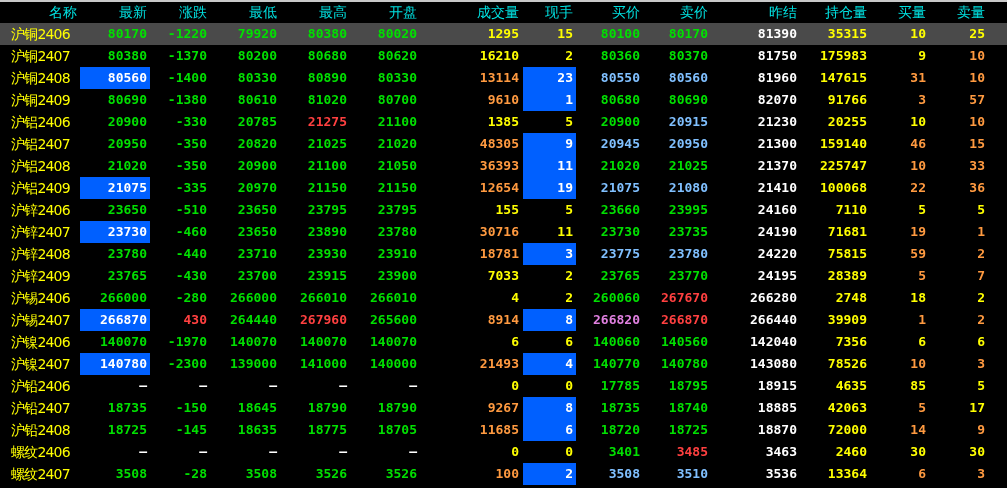  I want to click on table-cell: 24190, so click(777, 231).